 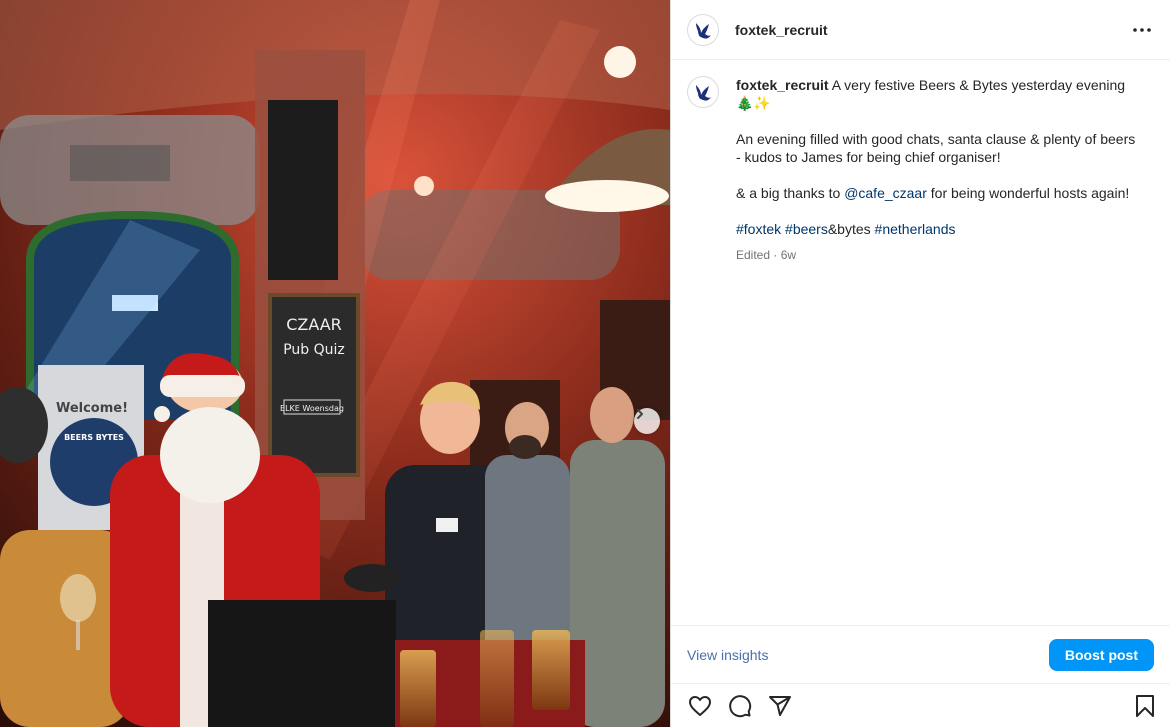 What do you see at coordinates (782, 85) in the screenshot?
I see `caption-username: foxtek_recruit` at bounding box center [782, 85].